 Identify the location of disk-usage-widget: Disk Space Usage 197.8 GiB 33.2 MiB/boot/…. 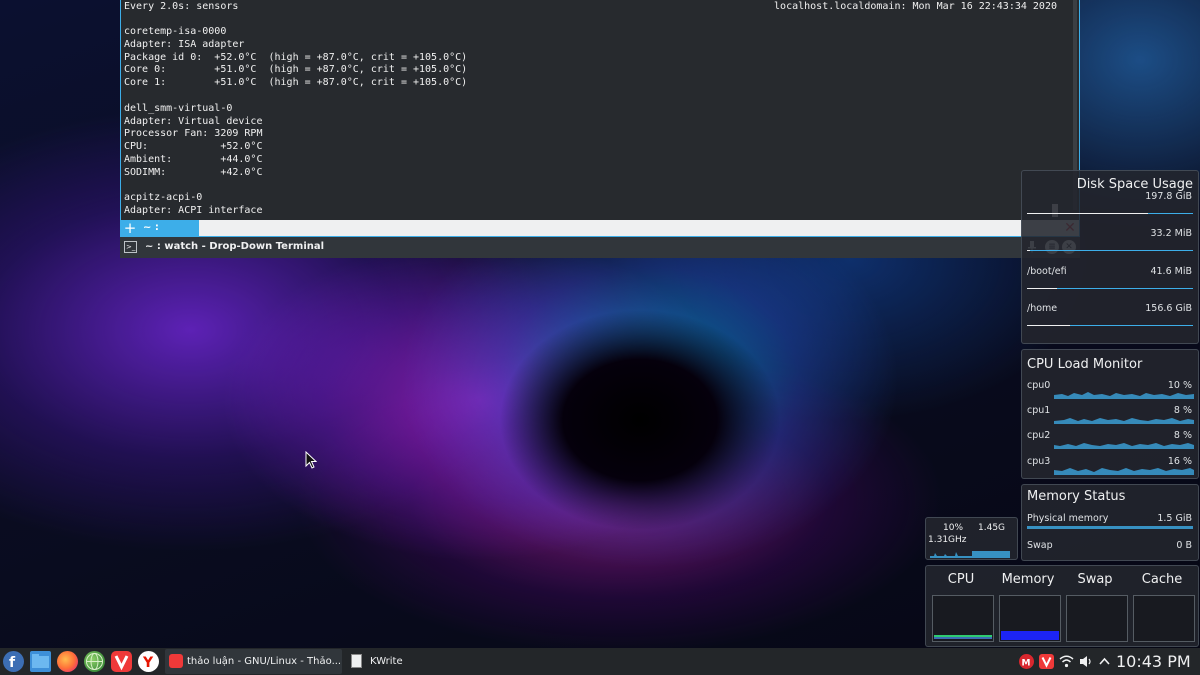
(1110, 257).